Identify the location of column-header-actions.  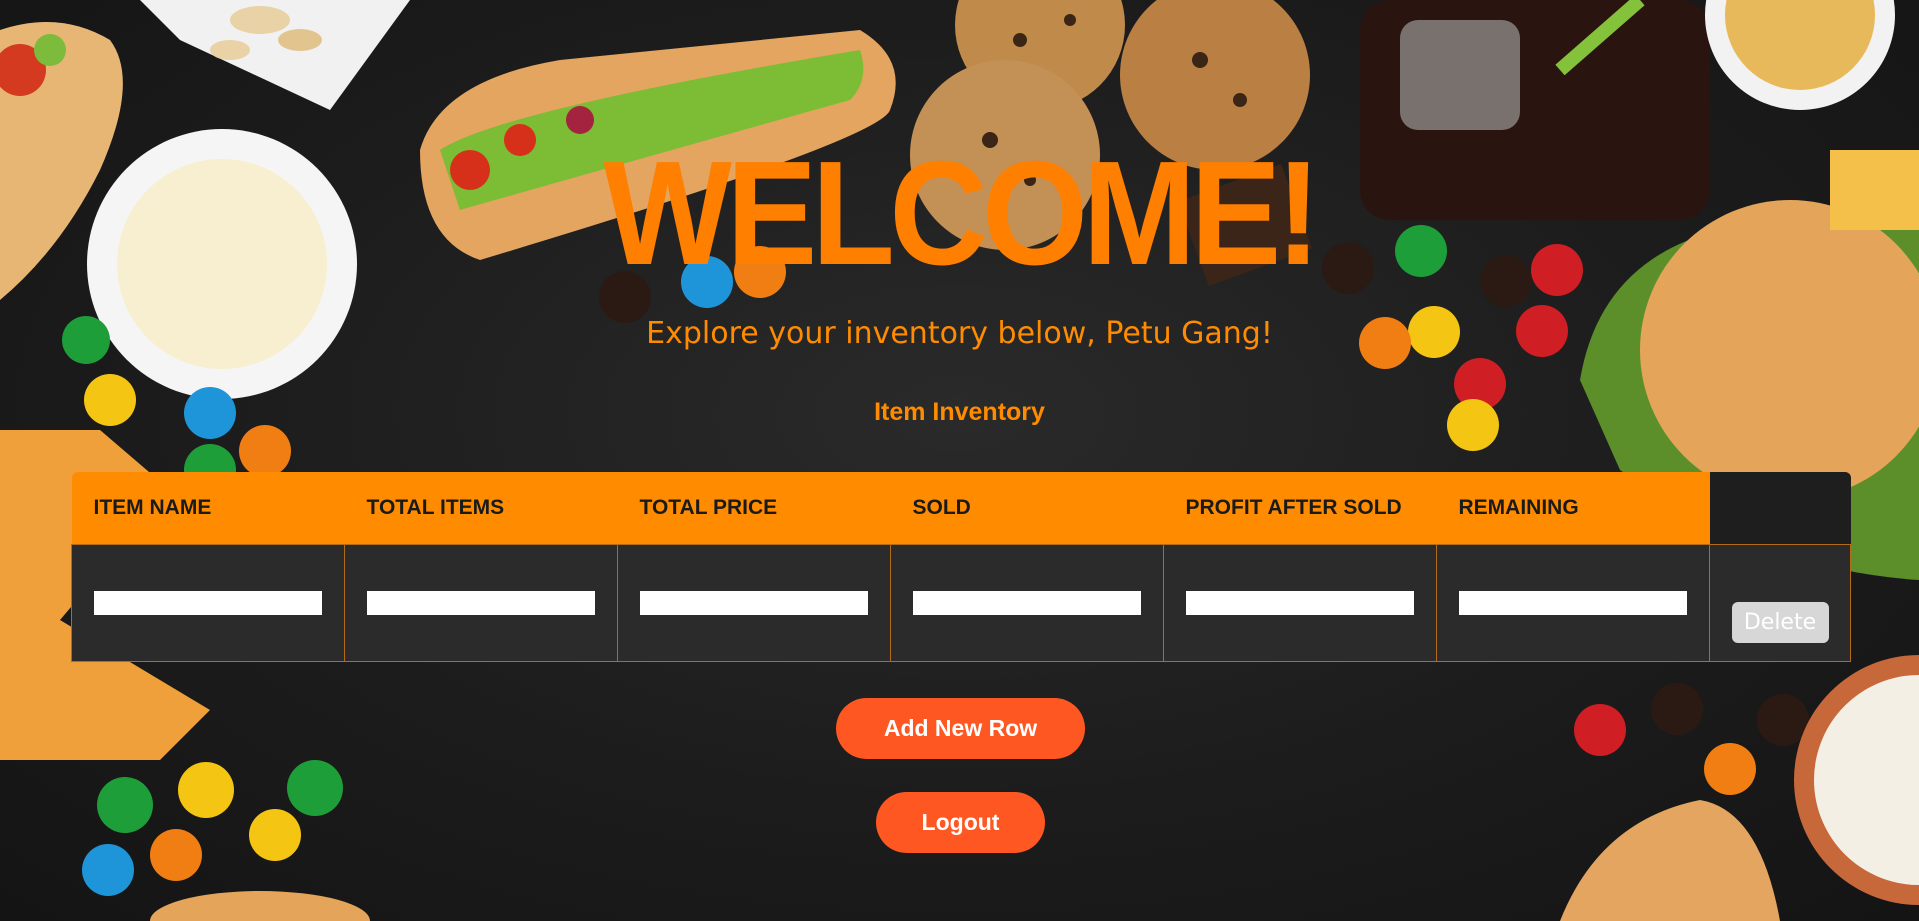
(1780, 508).